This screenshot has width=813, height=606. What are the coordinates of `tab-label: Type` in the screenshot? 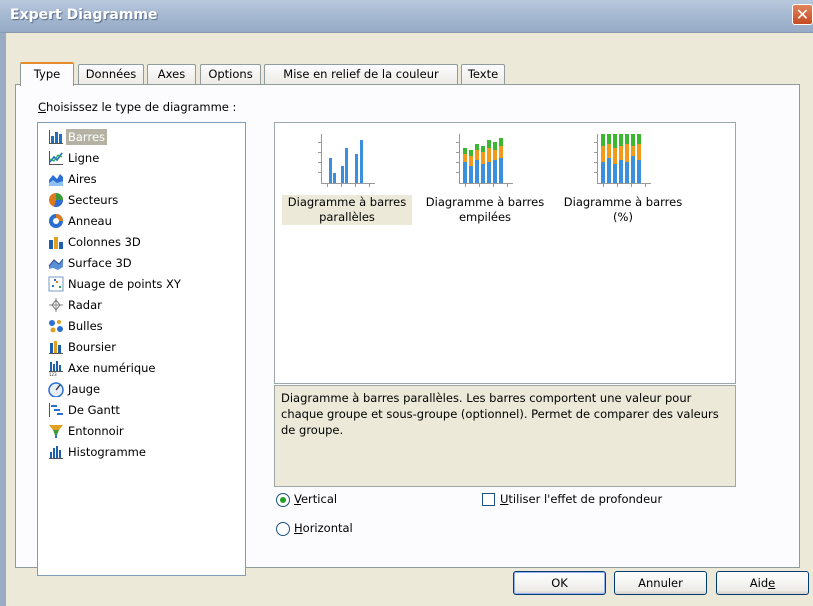 It's located at (47, 74).